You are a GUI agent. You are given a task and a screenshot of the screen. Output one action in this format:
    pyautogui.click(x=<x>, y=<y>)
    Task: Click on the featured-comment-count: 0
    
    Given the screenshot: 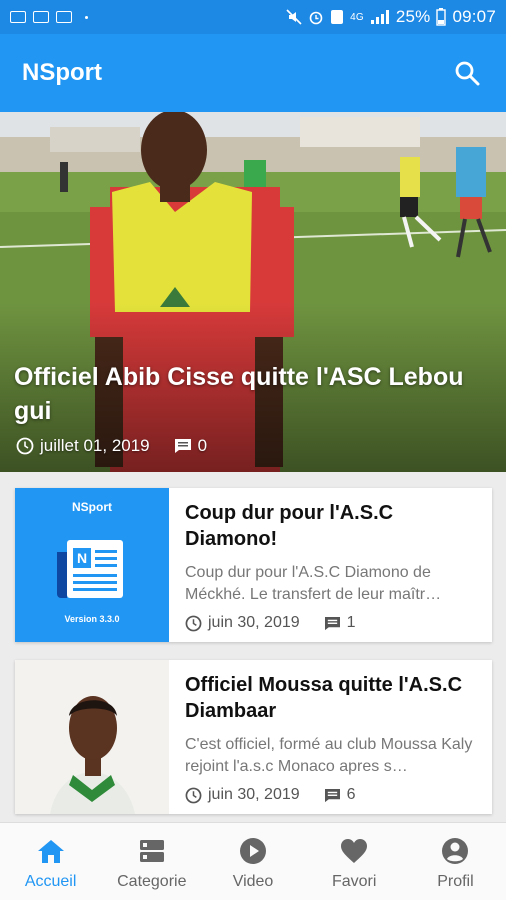 What is the action you would take?
    pyautogui.click(x=202, y=445)
    